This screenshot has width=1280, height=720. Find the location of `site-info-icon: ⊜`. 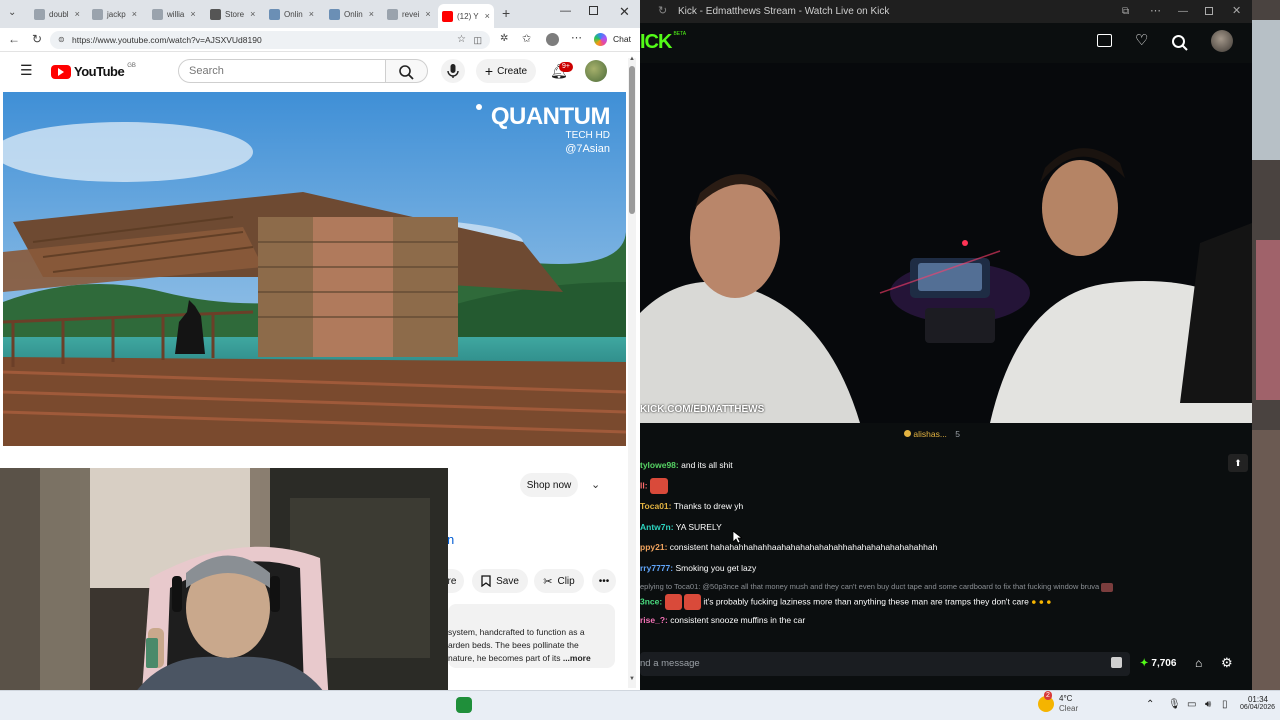

site-info-icon: ⊜ is located at coordinates (61, 40).